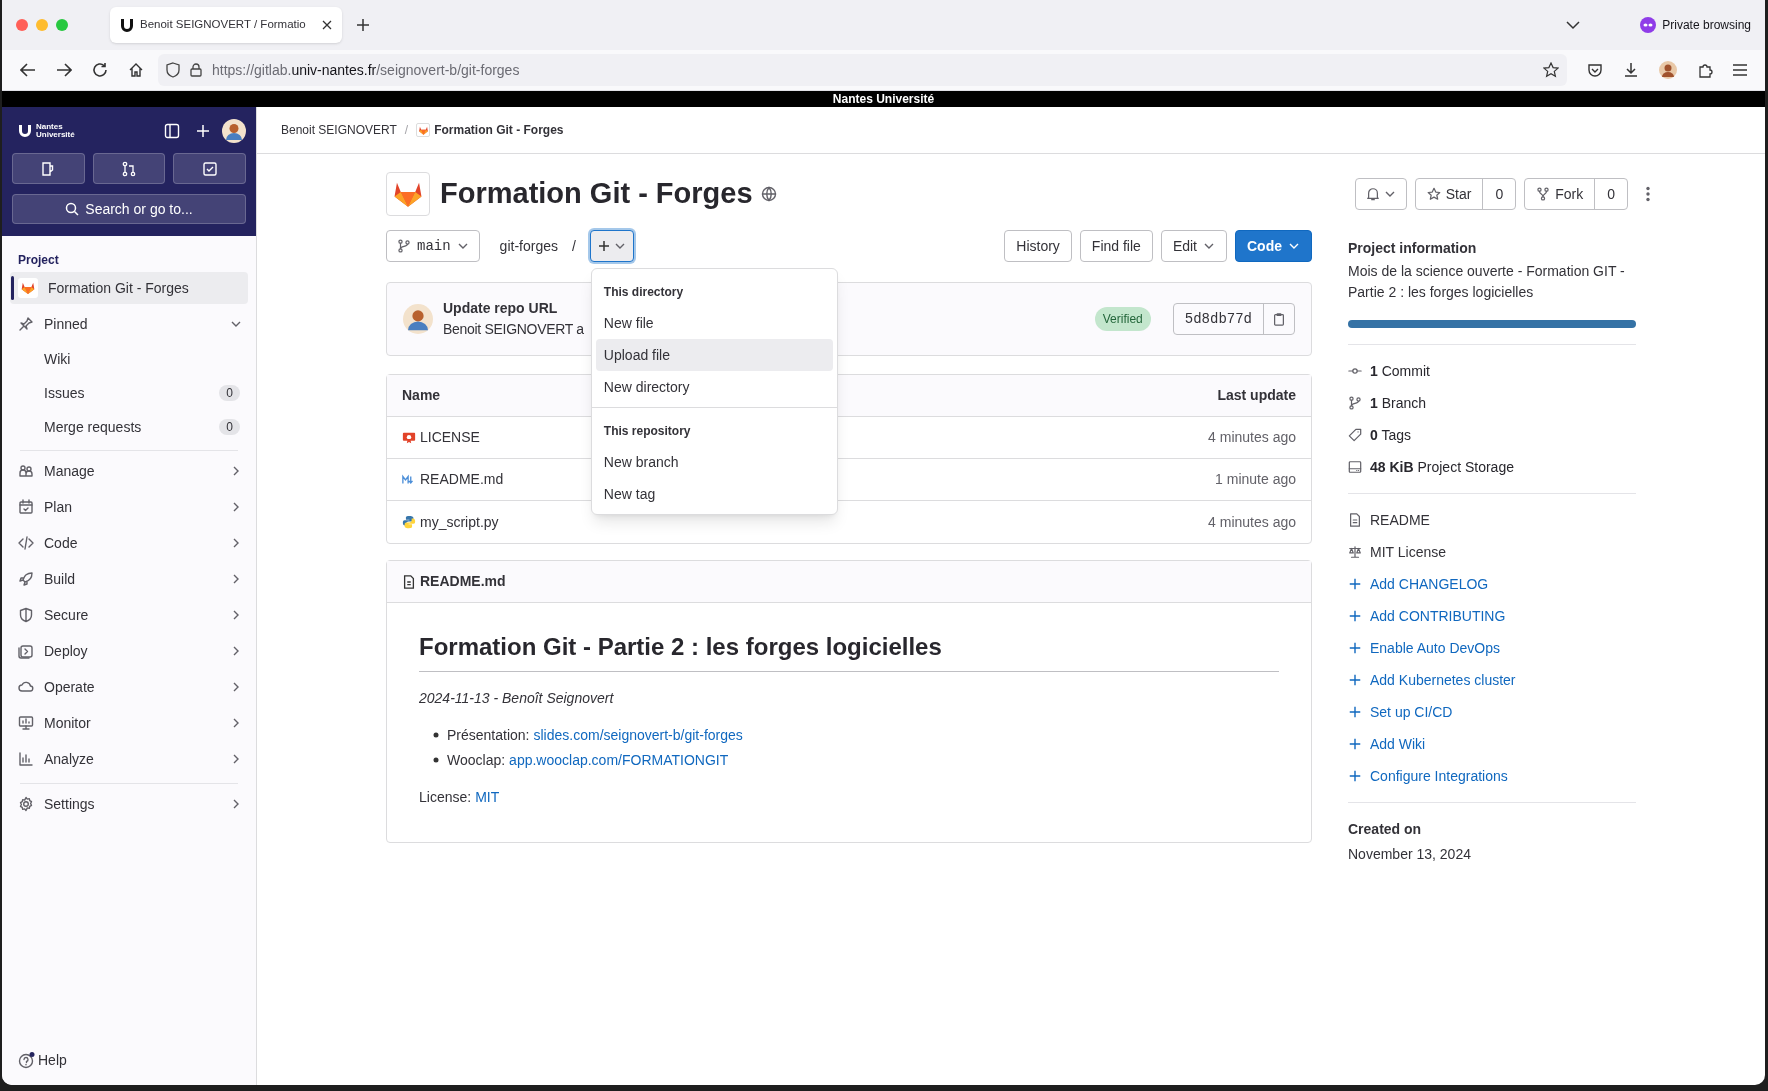 The image size is (1768, 1091). What do you see at coordinates (1648, 194) in the screenshot?
I see `more-options-icon` at bounding box center [1648, 194].